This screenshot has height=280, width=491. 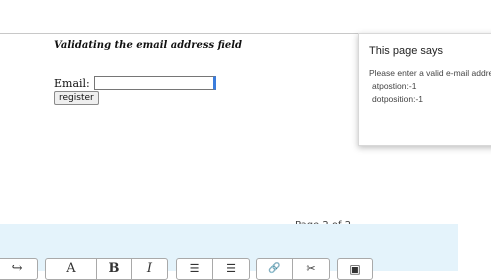 I want to click on font-color-icon: A, so click(x=71, y=269).